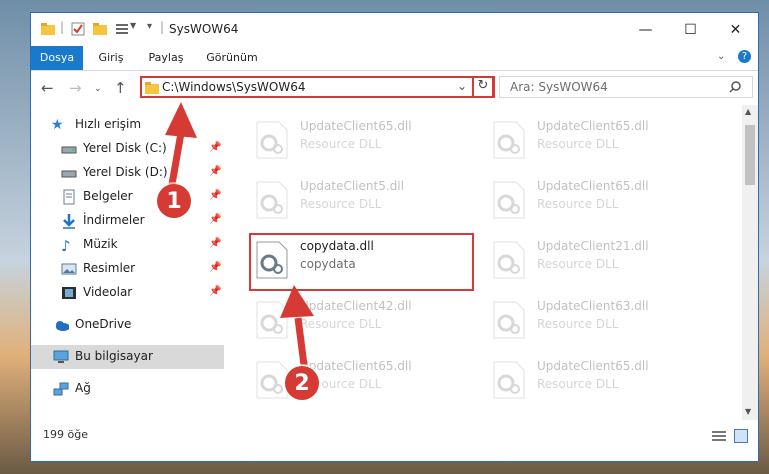  What do you see at coordinates (127, 269) in the screenshot?
I see `sidebar-item-pictures: Resimler 📌` at bounding box center [127, 269].